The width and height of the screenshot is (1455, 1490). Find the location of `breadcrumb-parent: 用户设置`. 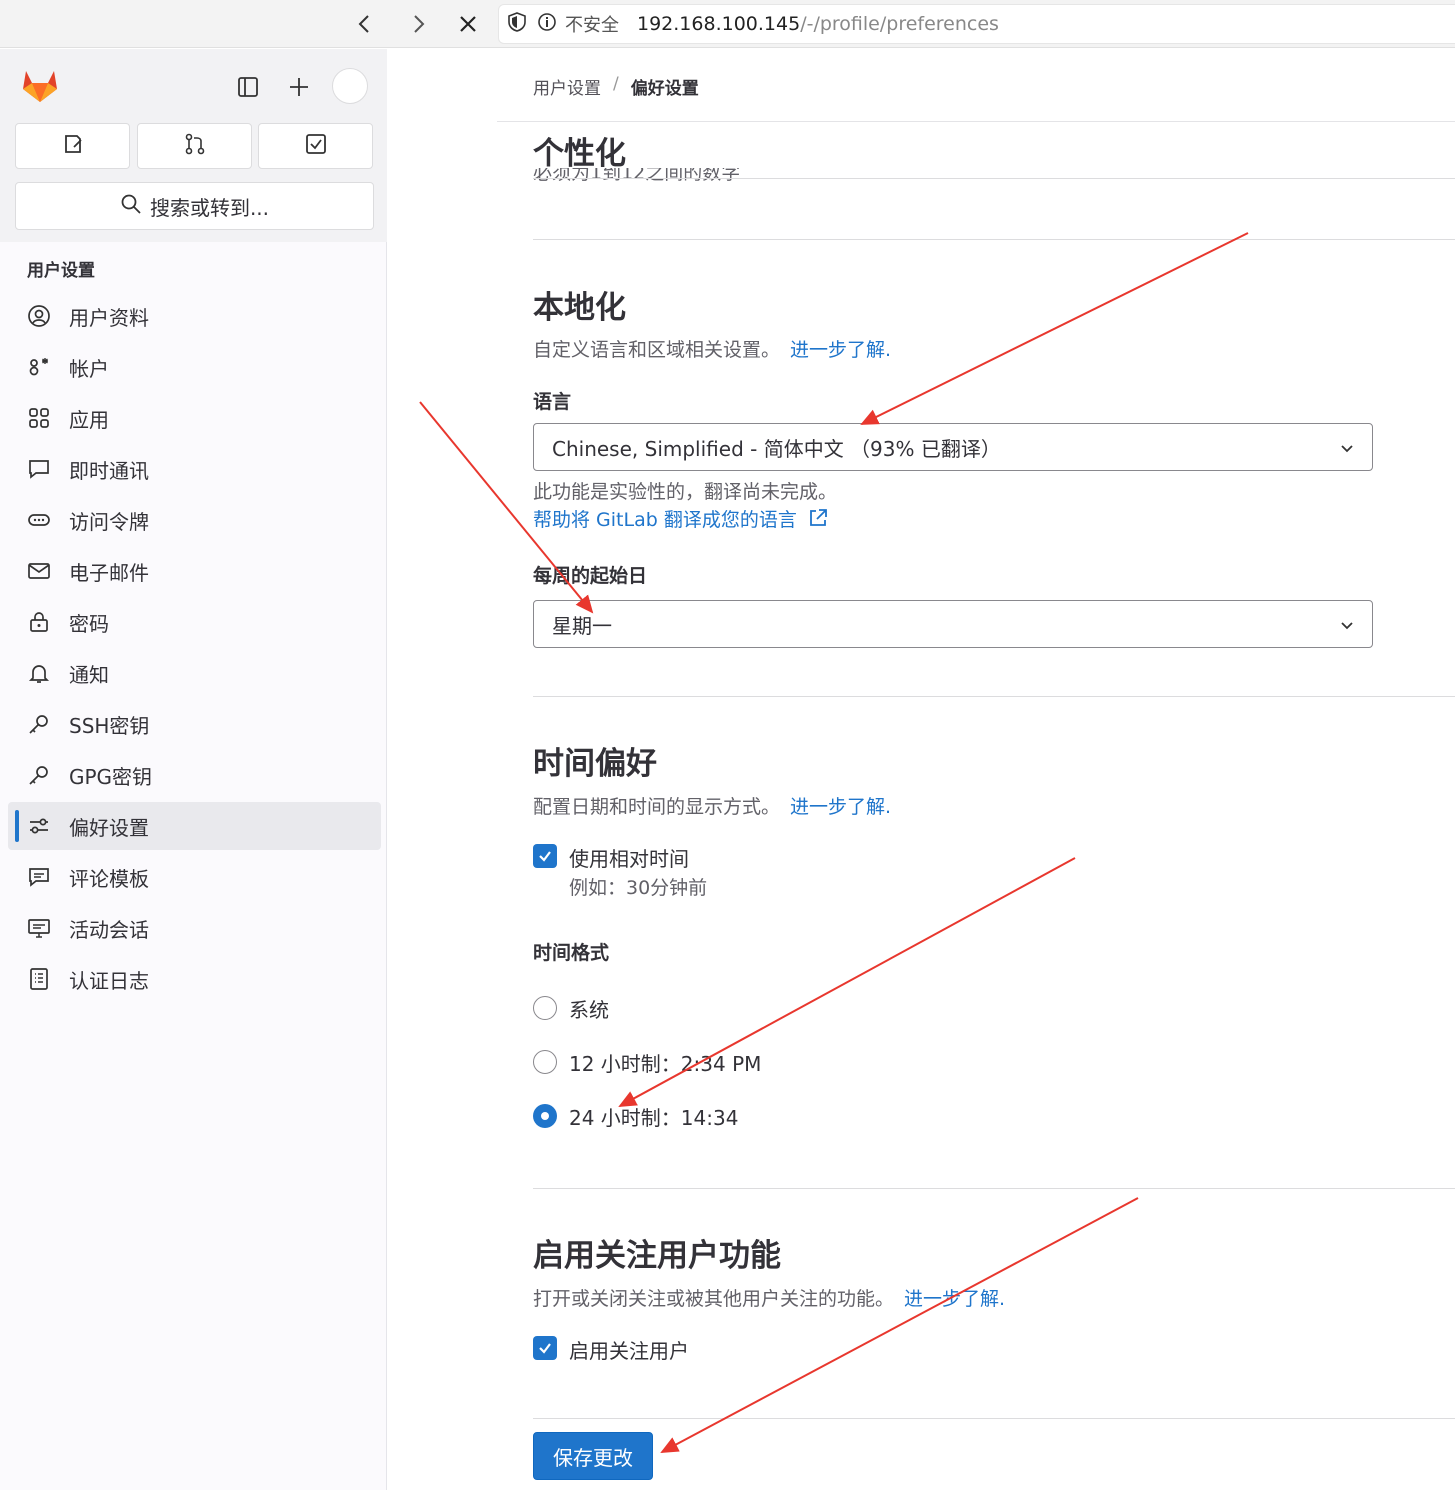

breadcrumb-parent: 用户设置 is located at coordinates (567, 86).